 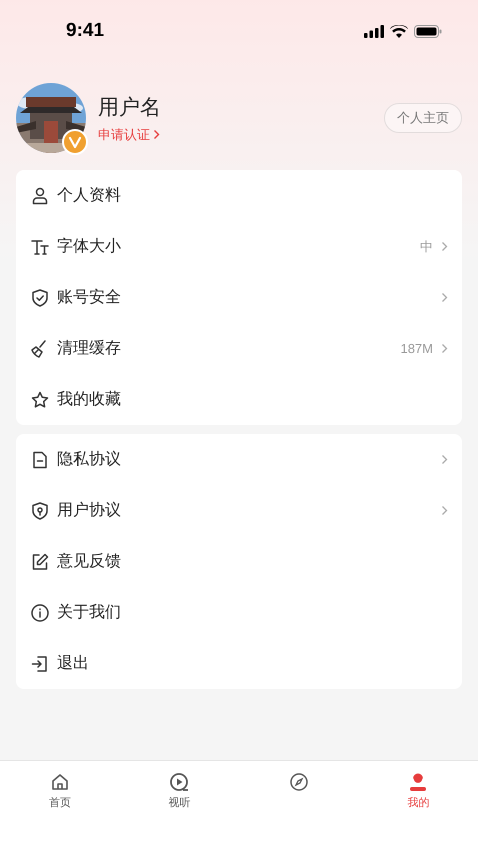 I want to click on menu-item: 账号安全, so click(x=239, y=297).